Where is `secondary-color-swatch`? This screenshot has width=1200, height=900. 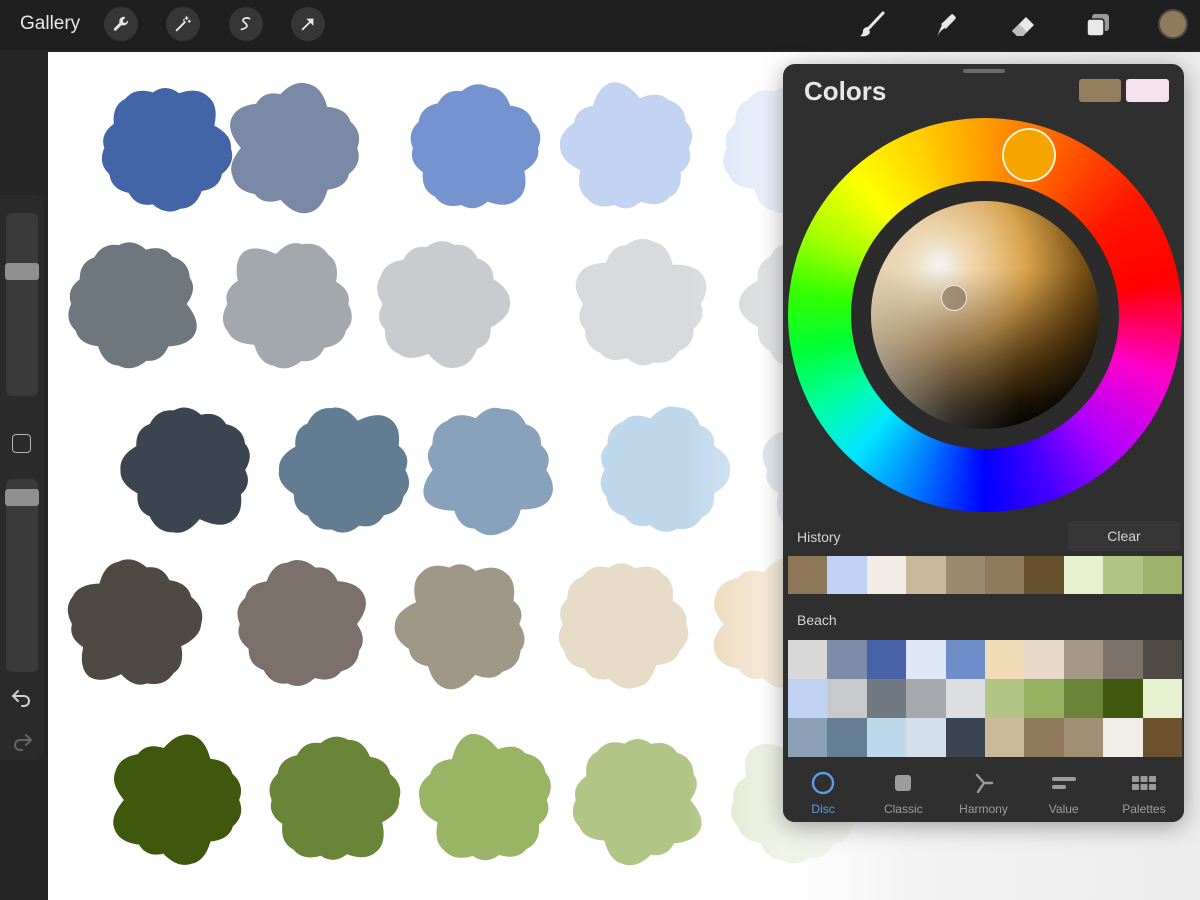 secondary-color-swatch is located at coordinates (1147, 90).